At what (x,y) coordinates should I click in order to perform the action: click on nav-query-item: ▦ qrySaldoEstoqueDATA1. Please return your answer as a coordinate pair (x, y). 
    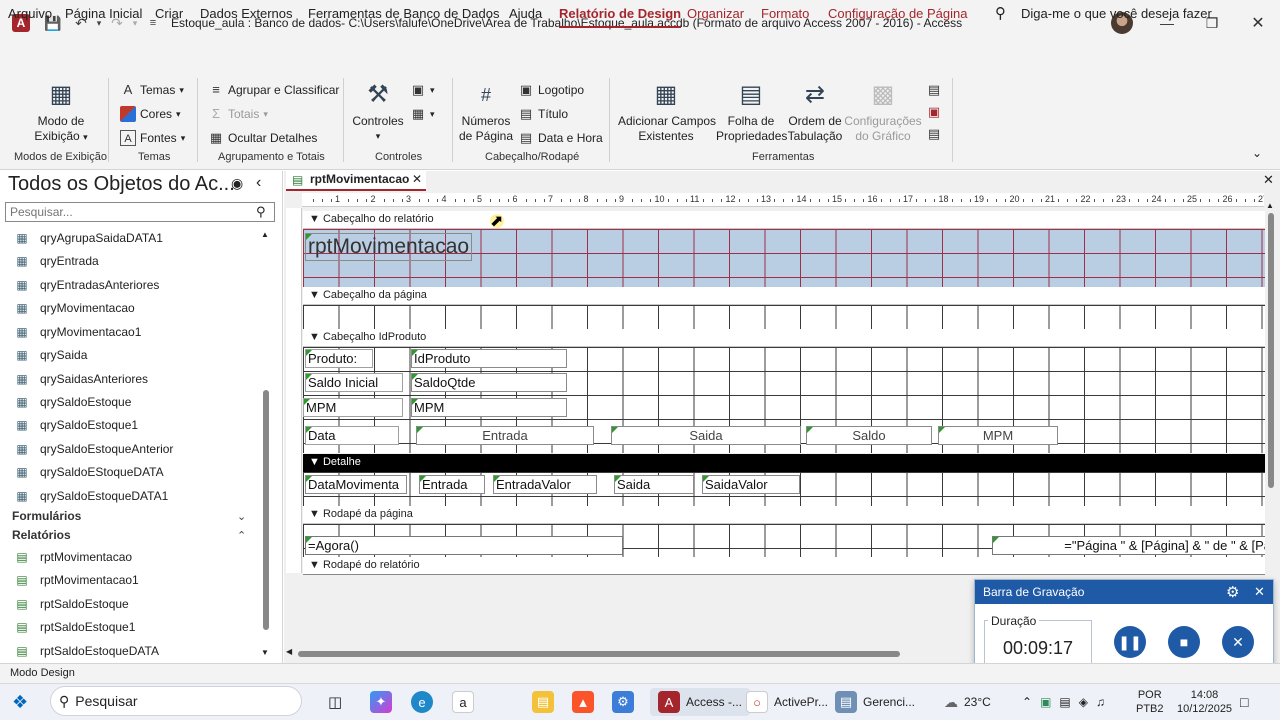
    Looking at the image, I should click on (91, 496).